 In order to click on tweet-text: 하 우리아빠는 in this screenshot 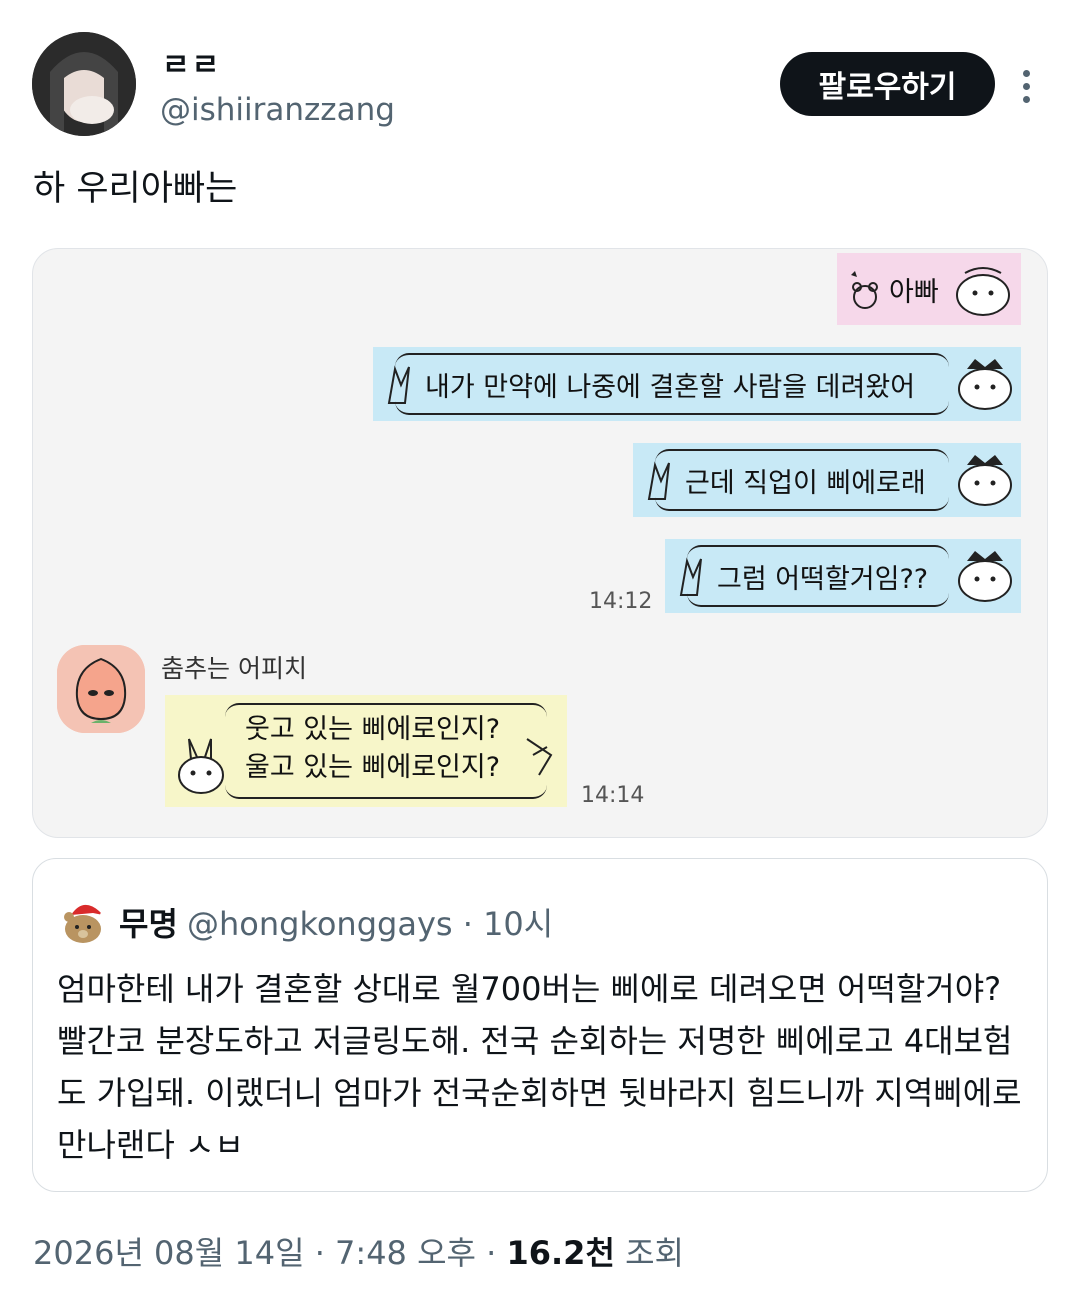, I will do `click(135, 189)`.